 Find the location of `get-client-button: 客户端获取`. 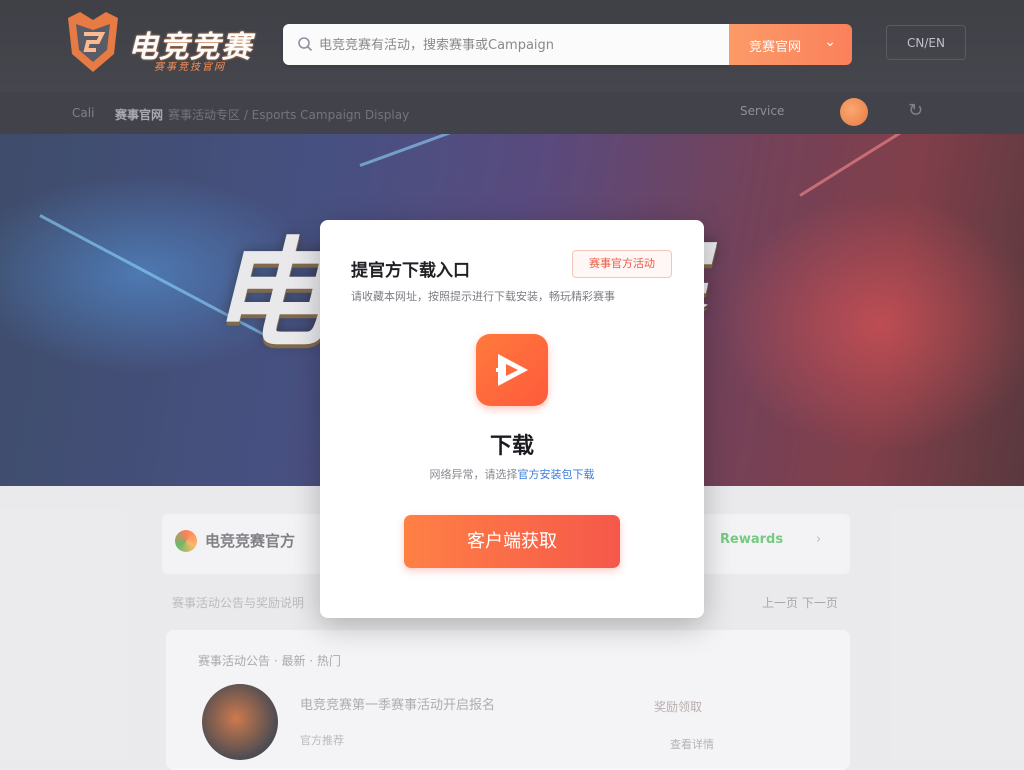

get-client-button: 客户端获取 is located at coordinates (512, 541).